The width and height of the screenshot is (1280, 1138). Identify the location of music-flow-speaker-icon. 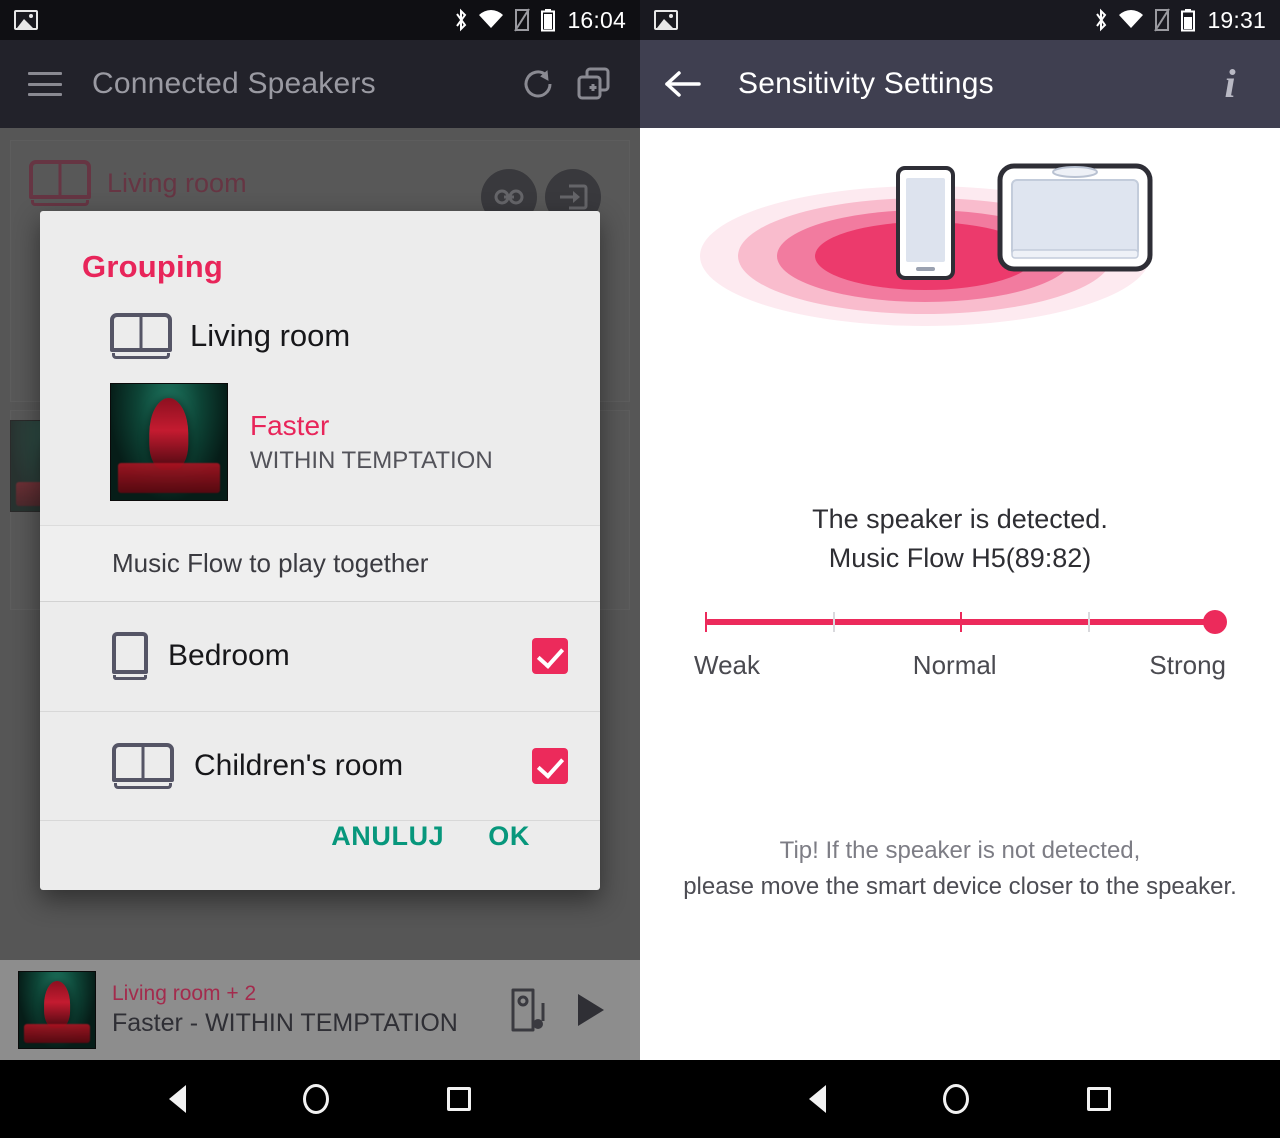
(1075, 217).